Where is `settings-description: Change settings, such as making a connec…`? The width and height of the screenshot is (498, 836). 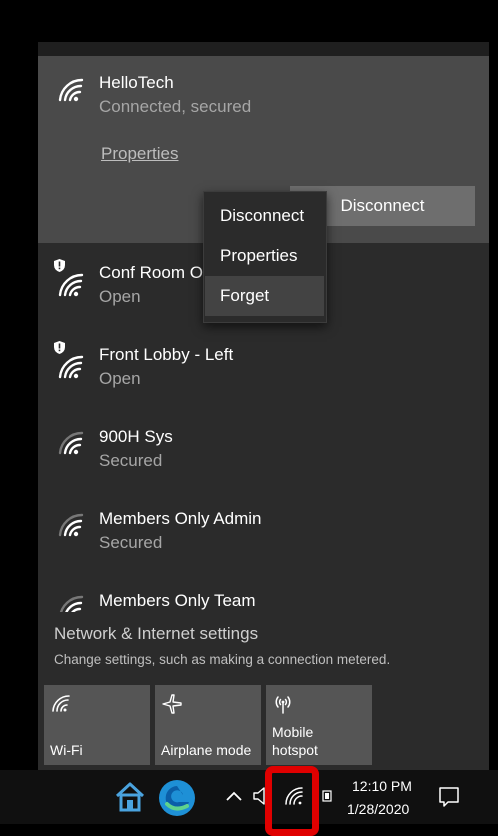 settings-description: Change settings, such as making a connec… is located at coordinates (222, 659).